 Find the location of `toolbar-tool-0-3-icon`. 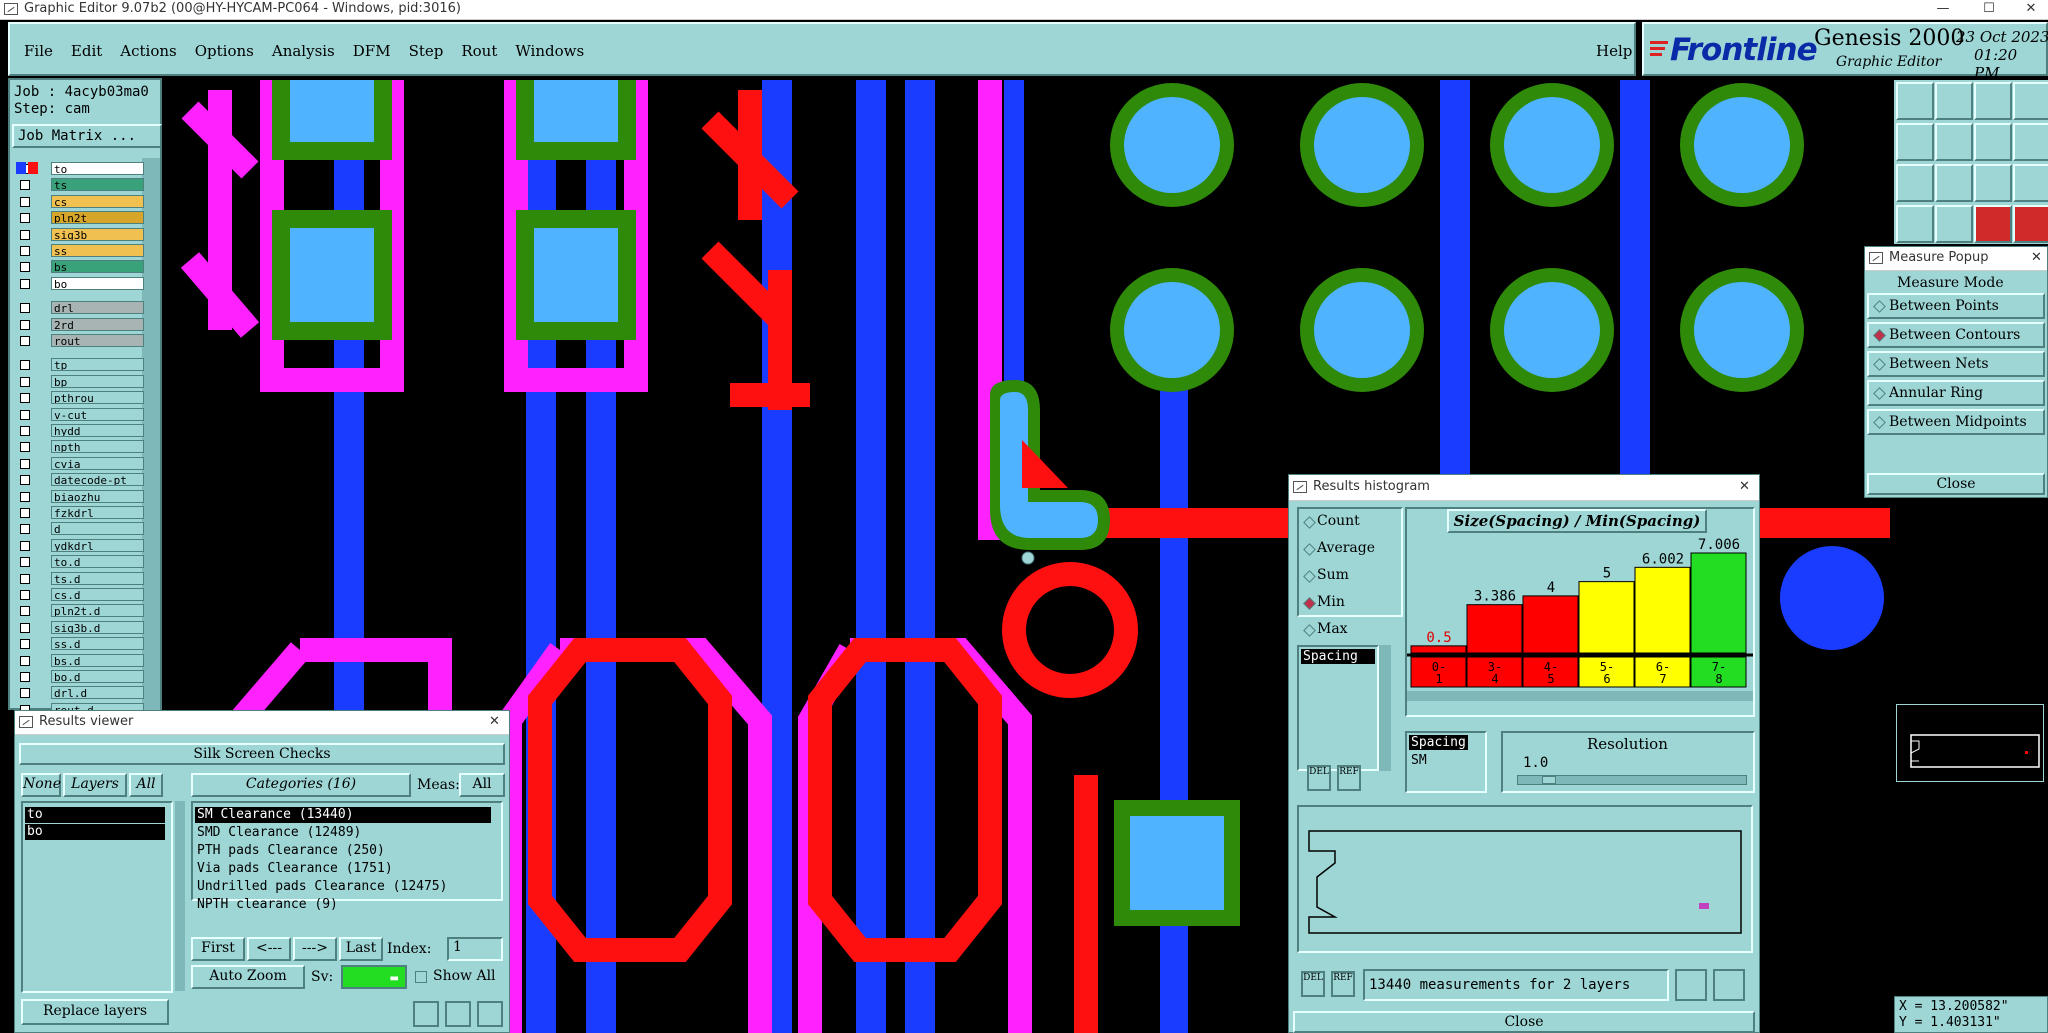

toolbar-tool-0-3-icon is located at coordinates (2030, 101).